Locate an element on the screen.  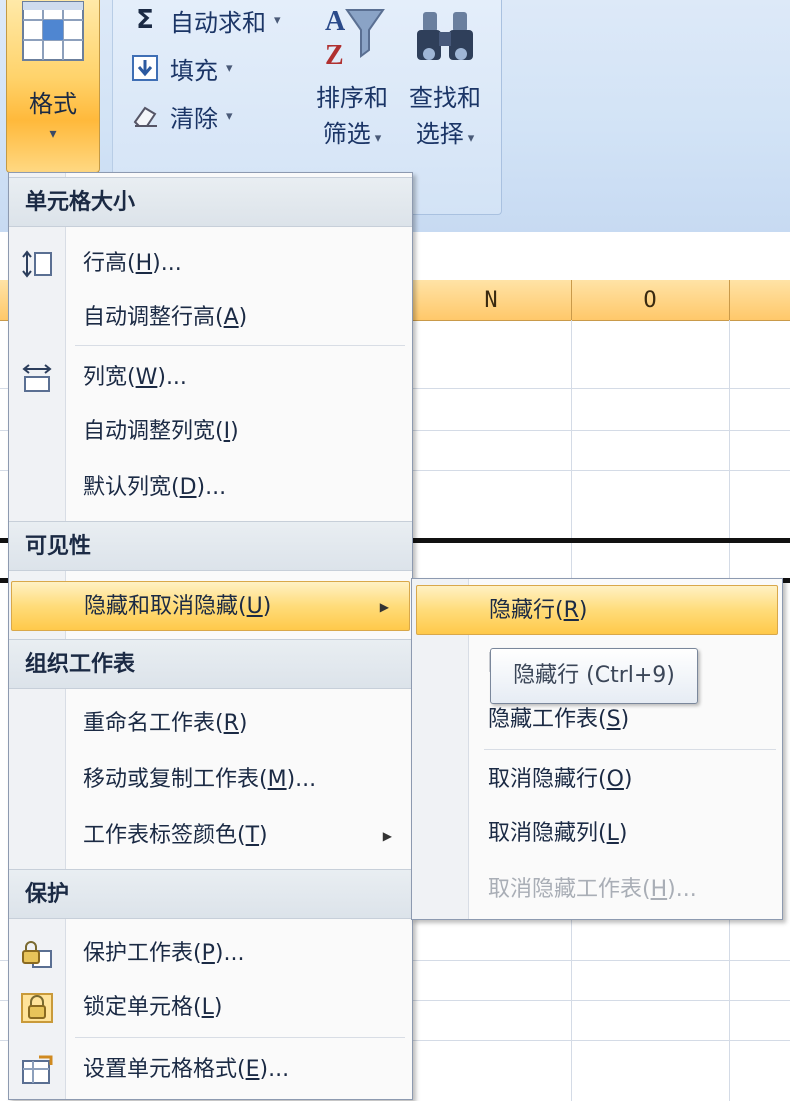
submenu-item-unhide-rows: 取消隐藏行(O) is located at coordinates (597, 780).